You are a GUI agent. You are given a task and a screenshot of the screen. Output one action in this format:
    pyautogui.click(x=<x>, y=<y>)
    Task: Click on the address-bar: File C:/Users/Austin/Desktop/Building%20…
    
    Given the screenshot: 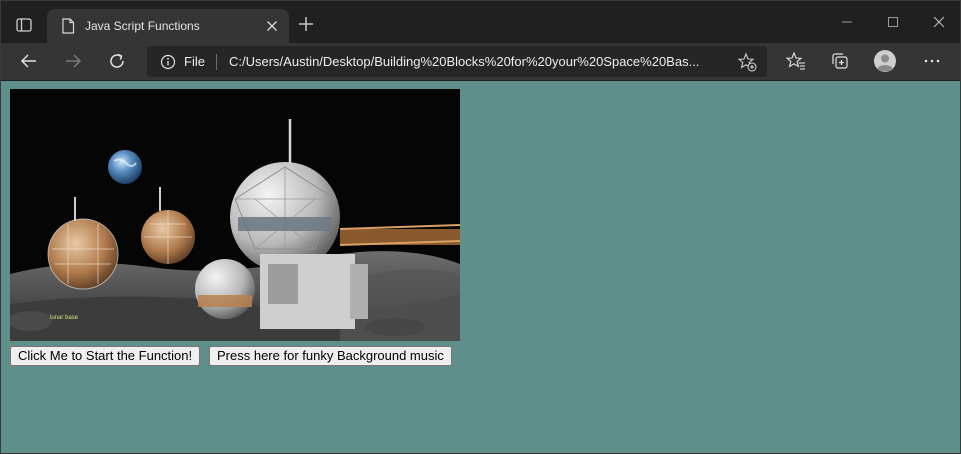 What is the action you would take?
    pyautogui.click(x=457, y=61)
    